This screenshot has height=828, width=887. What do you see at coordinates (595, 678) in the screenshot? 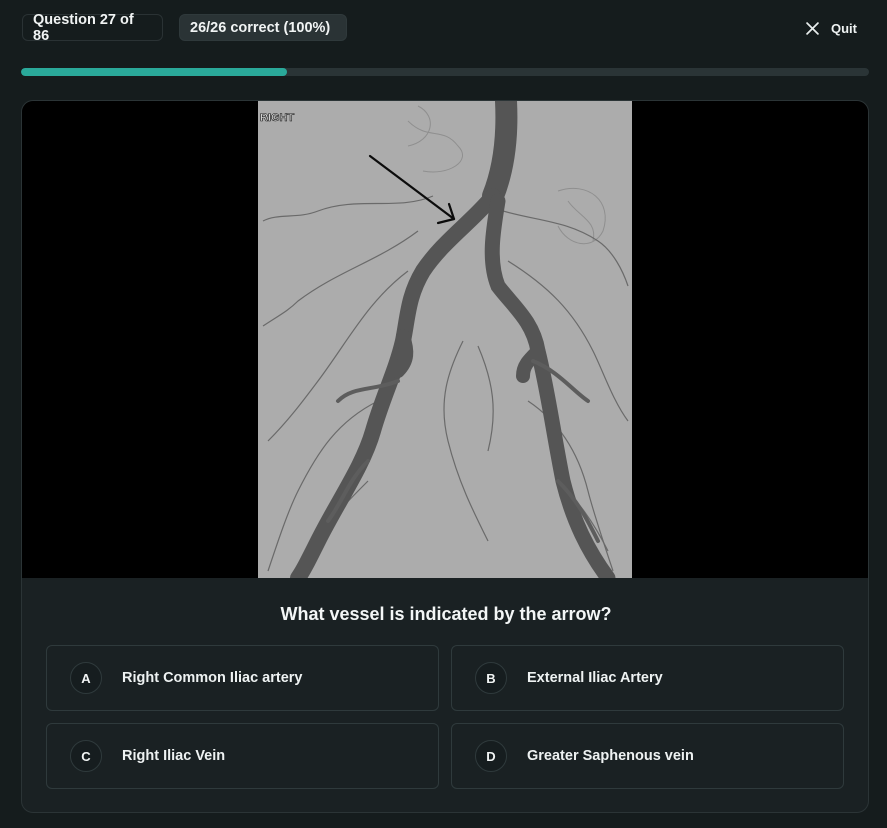
I see `option-label: External Iliac Artery` at bounding box center [595, 678].